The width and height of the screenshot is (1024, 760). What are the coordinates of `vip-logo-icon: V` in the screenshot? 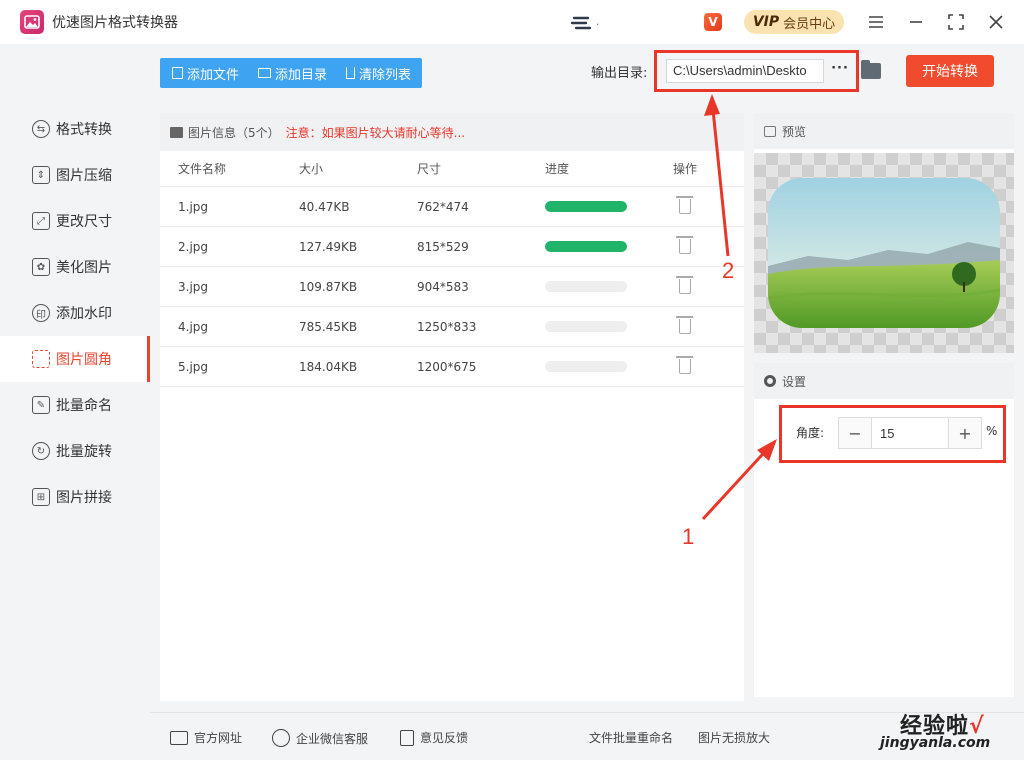 It's located at (713, 22).